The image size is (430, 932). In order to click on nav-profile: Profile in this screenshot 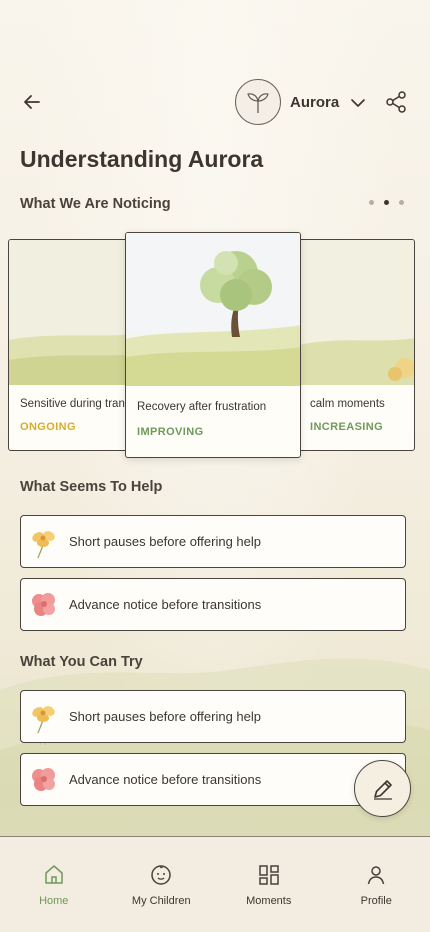, I will do `click(376, 884)`.